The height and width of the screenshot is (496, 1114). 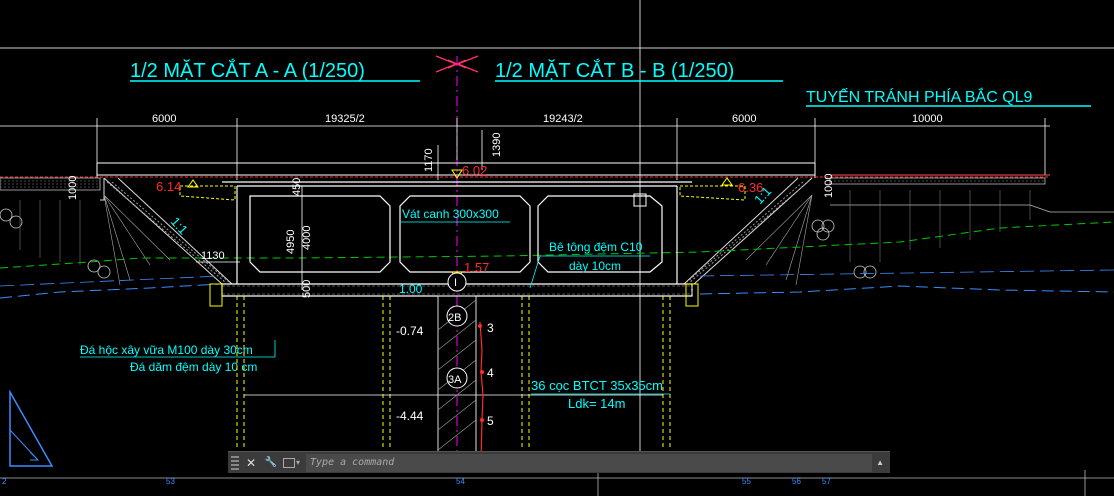 What do you see at coordinates (166, 350) in the screenshot?
I see `note-stone-1: Đá hộc xây vữa M100 dày 30cm` at bounding box center [166, 350].